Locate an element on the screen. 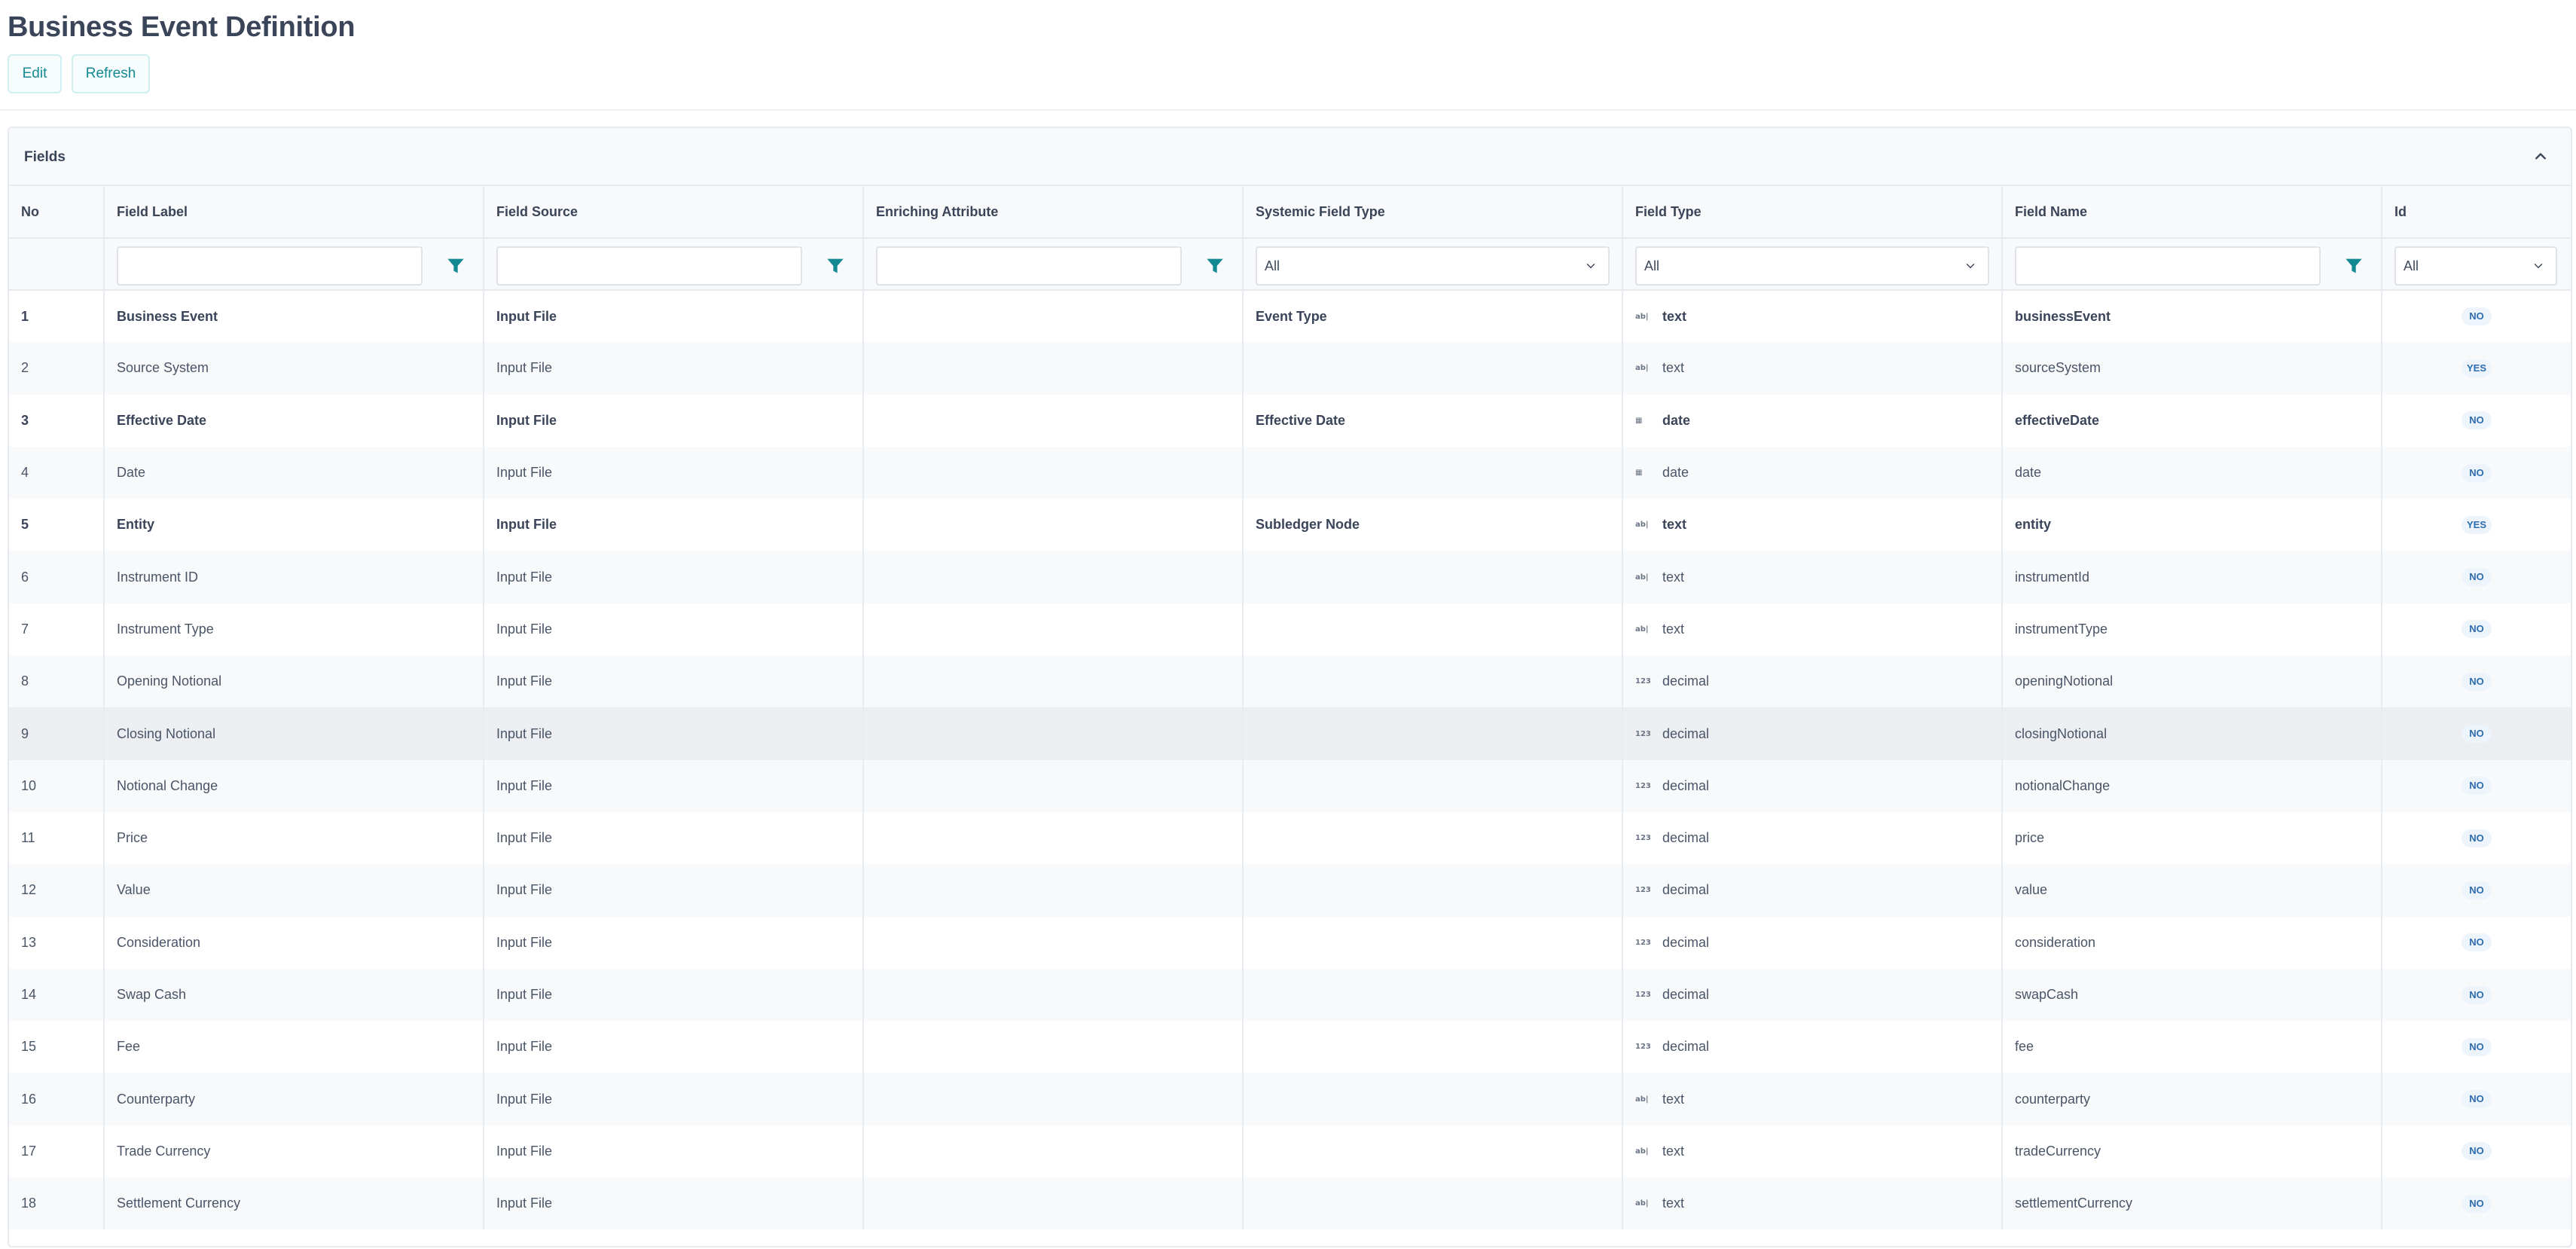 The height and width of the screenshot is (1249, 2576). table-row: 12 Value Input File 123 decimal value NO is located at coordinates (1290, 890).